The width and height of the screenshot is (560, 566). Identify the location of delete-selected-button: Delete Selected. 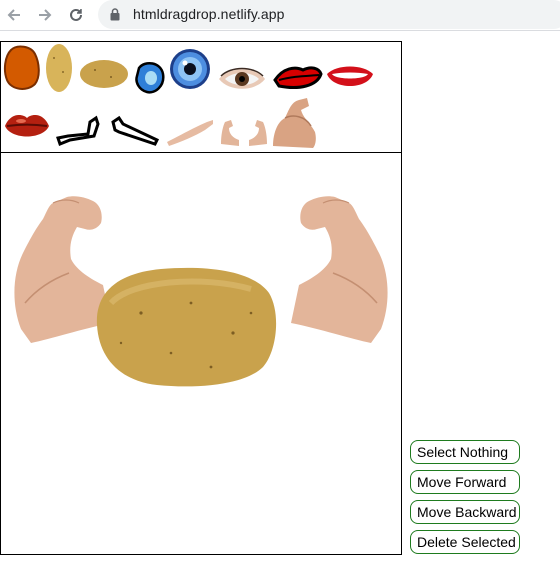
(465, 542).